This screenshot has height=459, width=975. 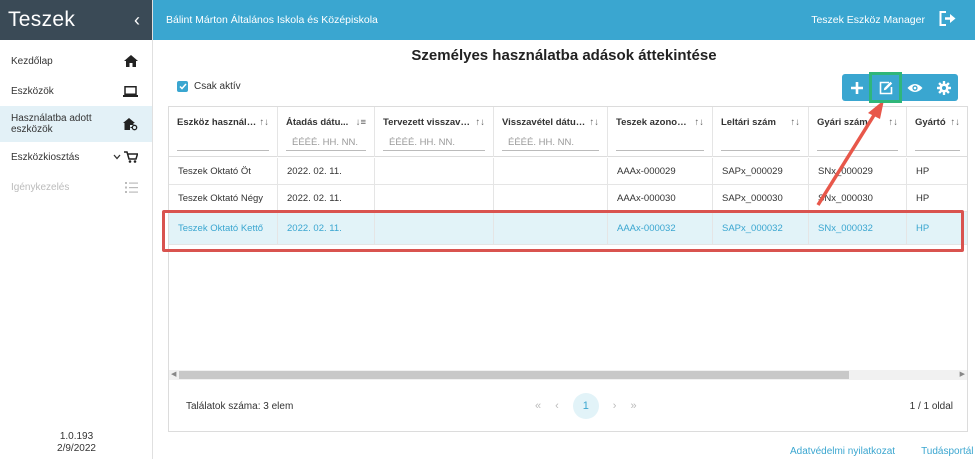 What do you see at coordinates (40, 187) in the screenshot?
I see `sidebar-item-label: Igénykezelés` at bounding box center [40, 187].